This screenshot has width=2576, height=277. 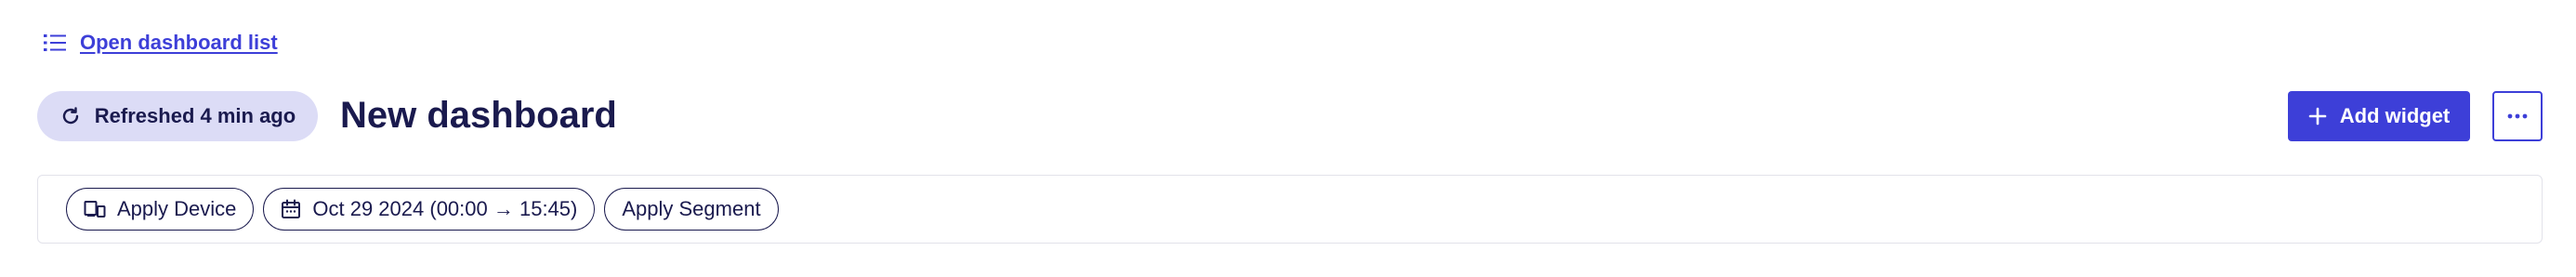 What do you see at coordinates (478, 115) in the screenshot?
I see `page-title: New dashboard` at bounding box center [478, 115].